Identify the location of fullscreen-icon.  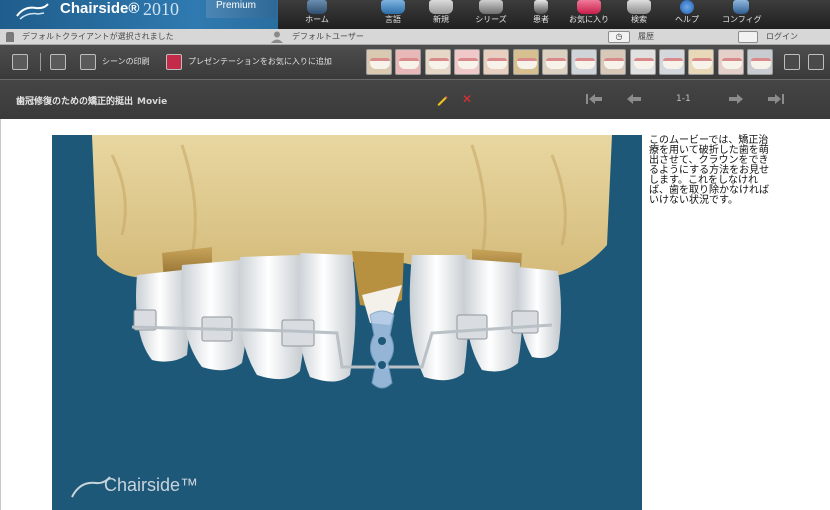
(792, 62).